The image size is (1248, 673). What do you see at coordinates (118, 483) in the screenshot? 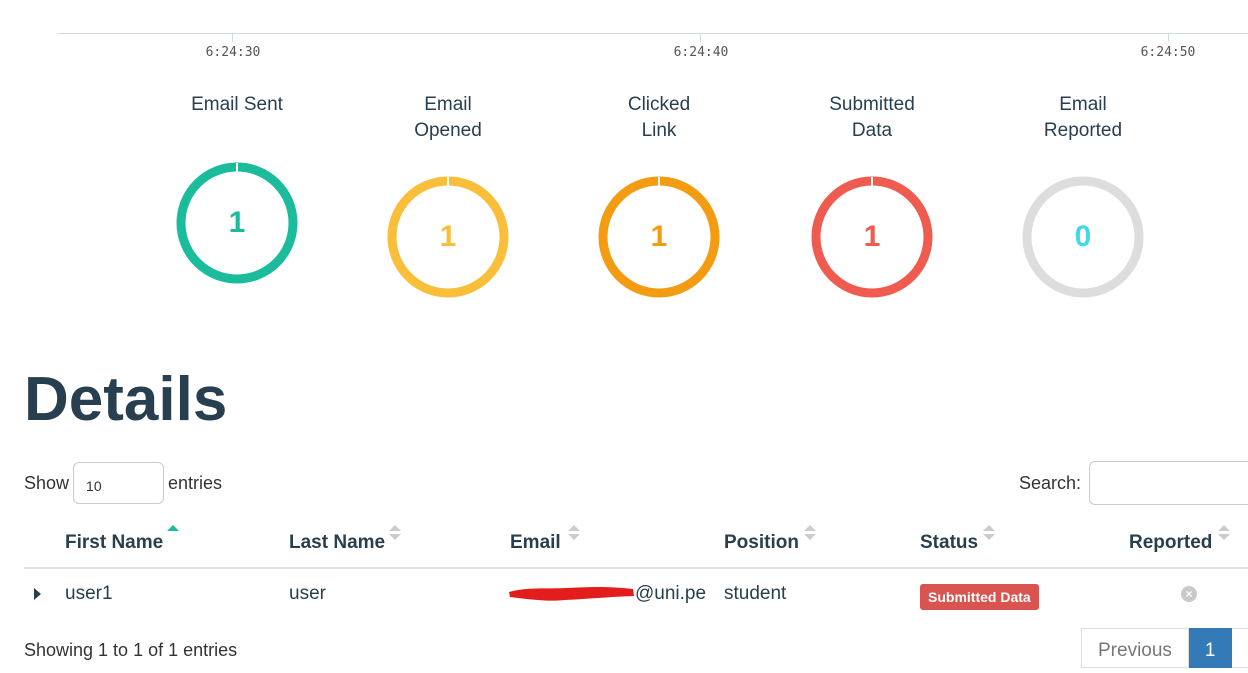
I see `entries-length-input: 10` at bounding box center [118, 483].